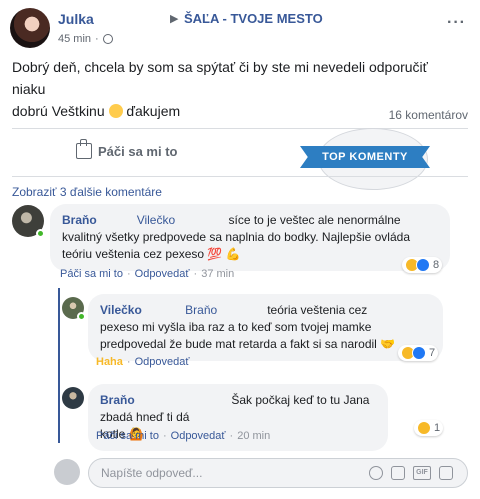 This screenshot has height=499, width=480. Describe the element at coordinates (253, 18) in the screenshot. I see `group-name: ŠAĽA - TVOJE MESTO` at that location.